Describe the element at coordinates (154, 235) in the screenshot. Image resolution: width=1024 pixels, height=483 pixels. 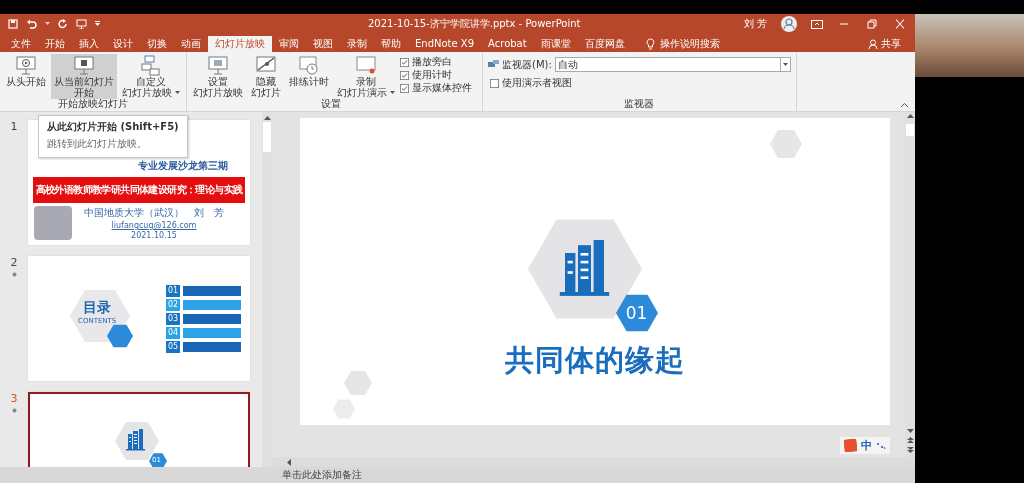
I see `date-text: 2021.10.15` at that location.